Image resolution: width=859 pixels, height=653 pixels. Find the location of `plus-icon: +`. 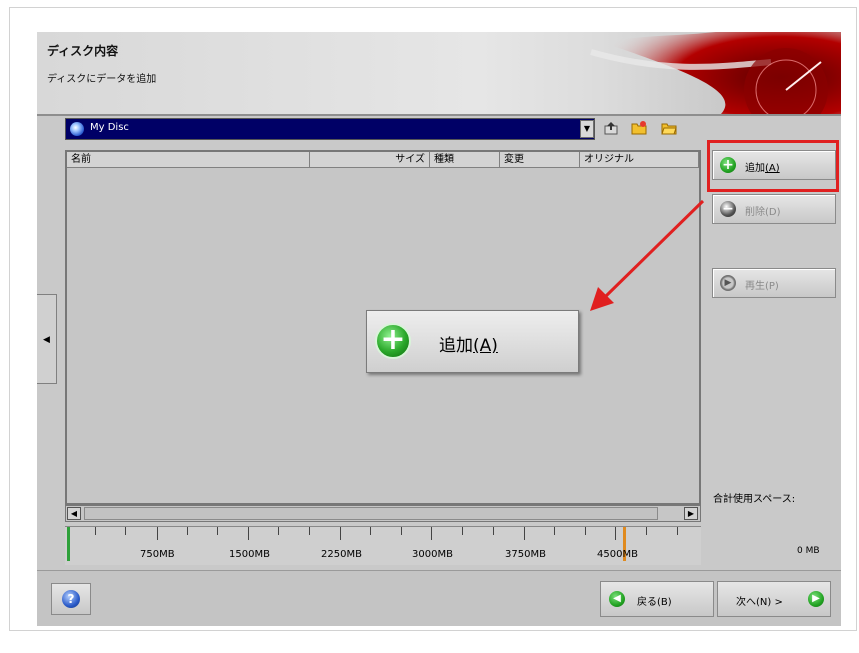

plus-icon: + is located at coordinates (393, 341).